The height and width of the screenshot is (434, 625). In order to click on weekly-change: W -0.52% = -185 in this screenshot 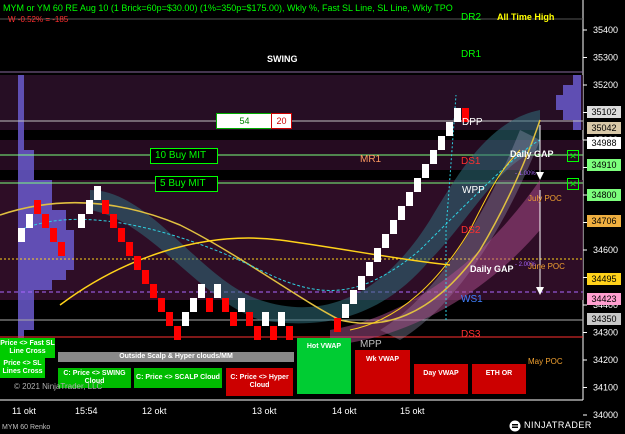, I will do `click(38, 19)`.